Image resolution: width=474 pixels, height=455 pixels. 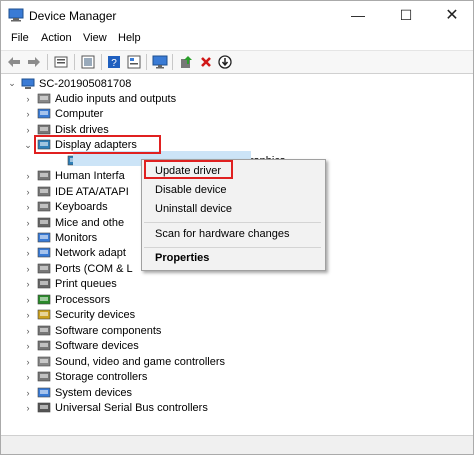 What do you see at coordinates (129, 38) in the screenshot?
I see `menu-help: Help` at bounding box center [129, 38].